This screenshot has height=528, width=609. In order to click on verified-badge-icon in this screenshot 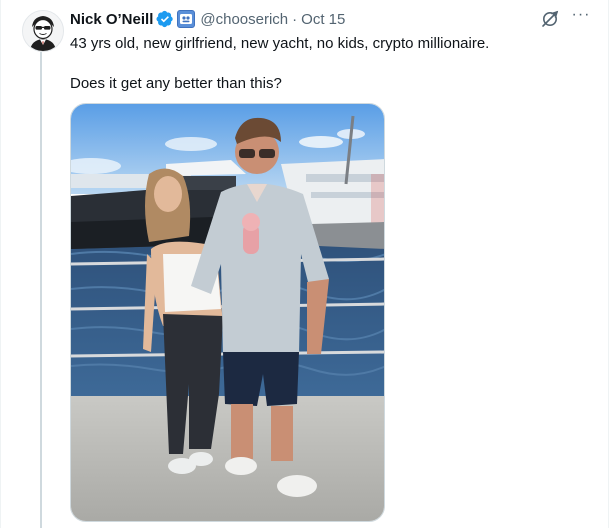, I will do `click(165, 19)`.